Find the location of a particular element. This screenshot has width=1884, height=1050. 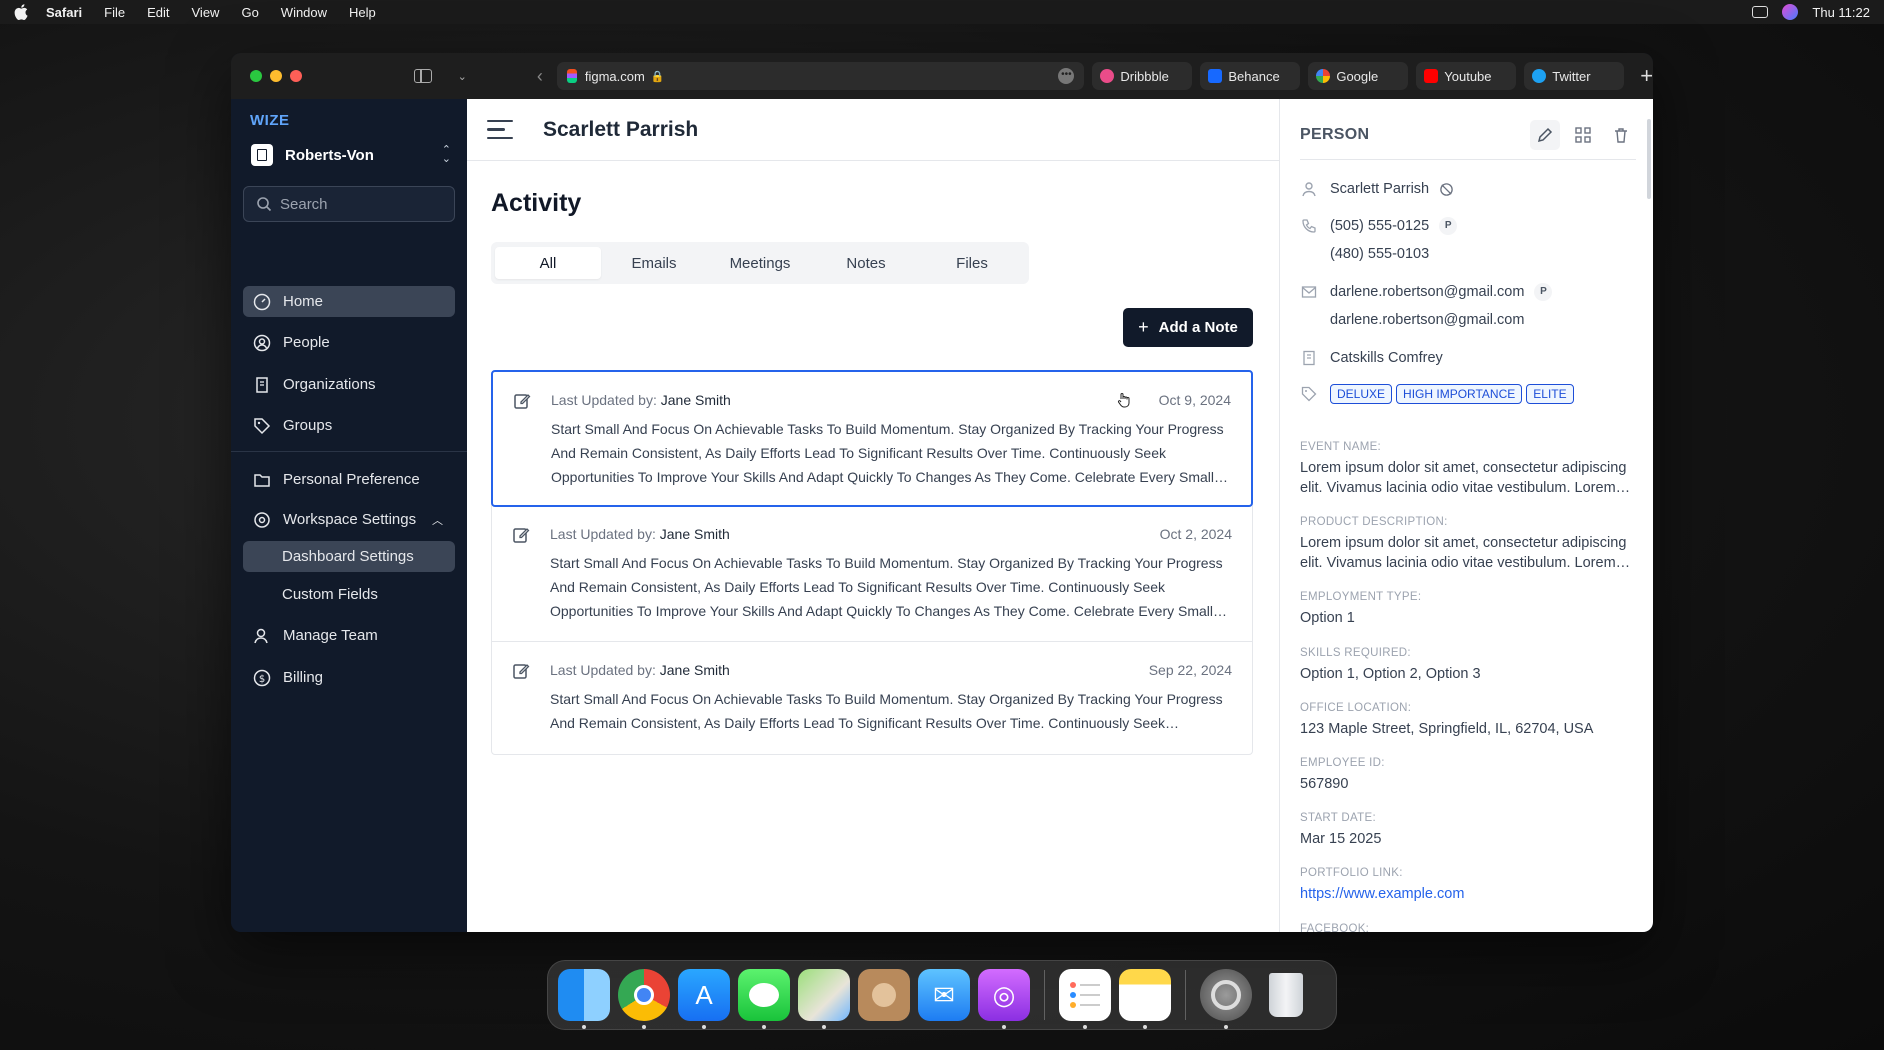

chevron-down-icon: ⌄ is located at coordinates (462, 76).